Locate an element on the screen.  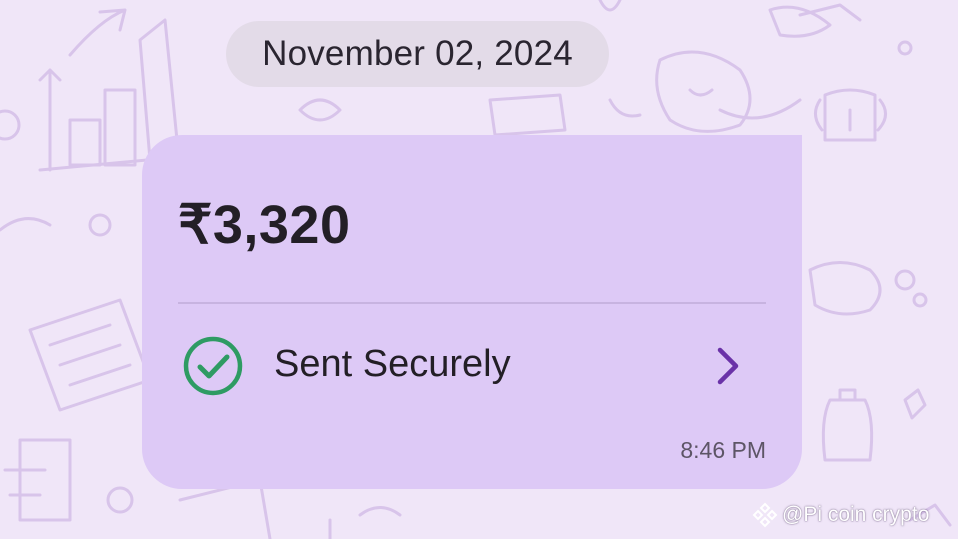
payment-status-label: Sent Securely is located at coordinates (392, 364).